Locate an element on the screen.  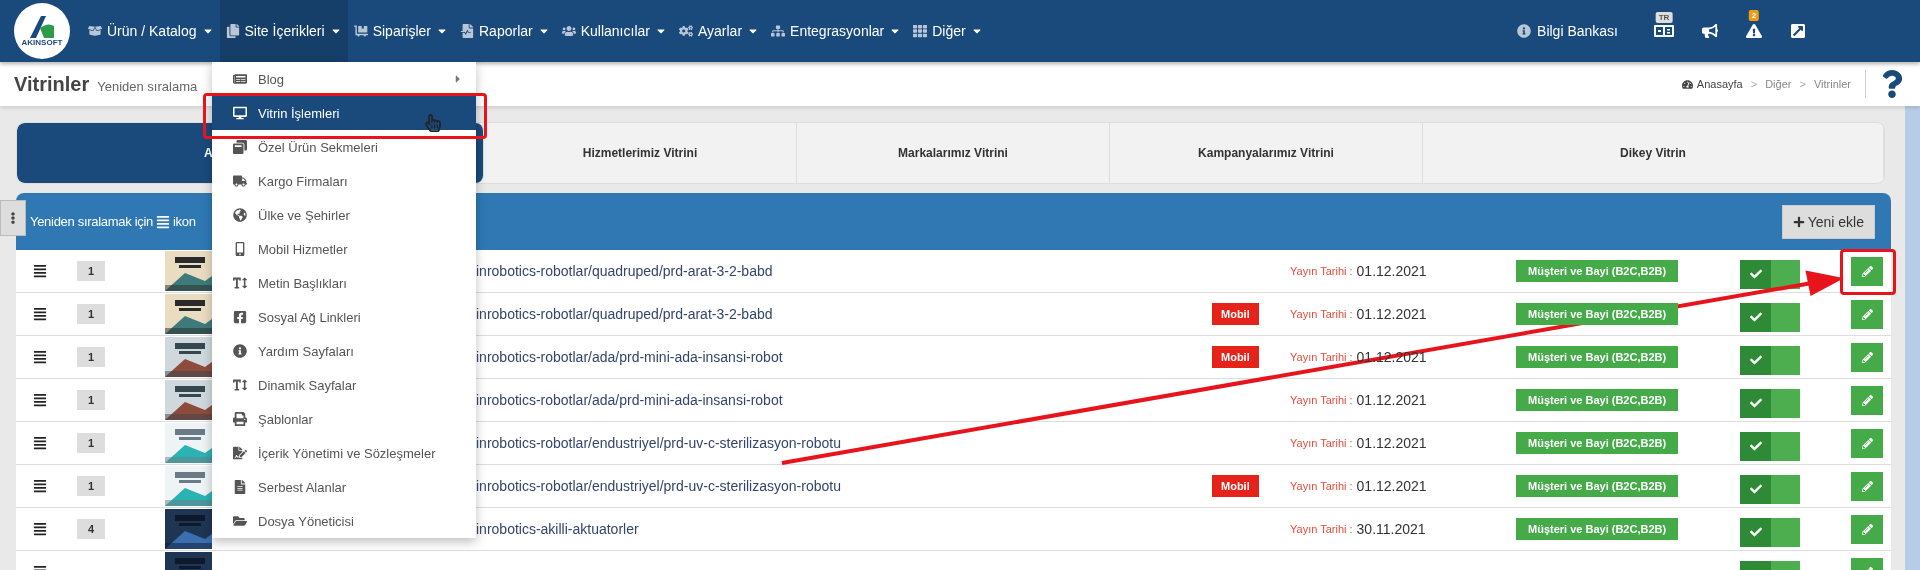
nav-menu-item: Raporlar is located at coordinates (505, 31).